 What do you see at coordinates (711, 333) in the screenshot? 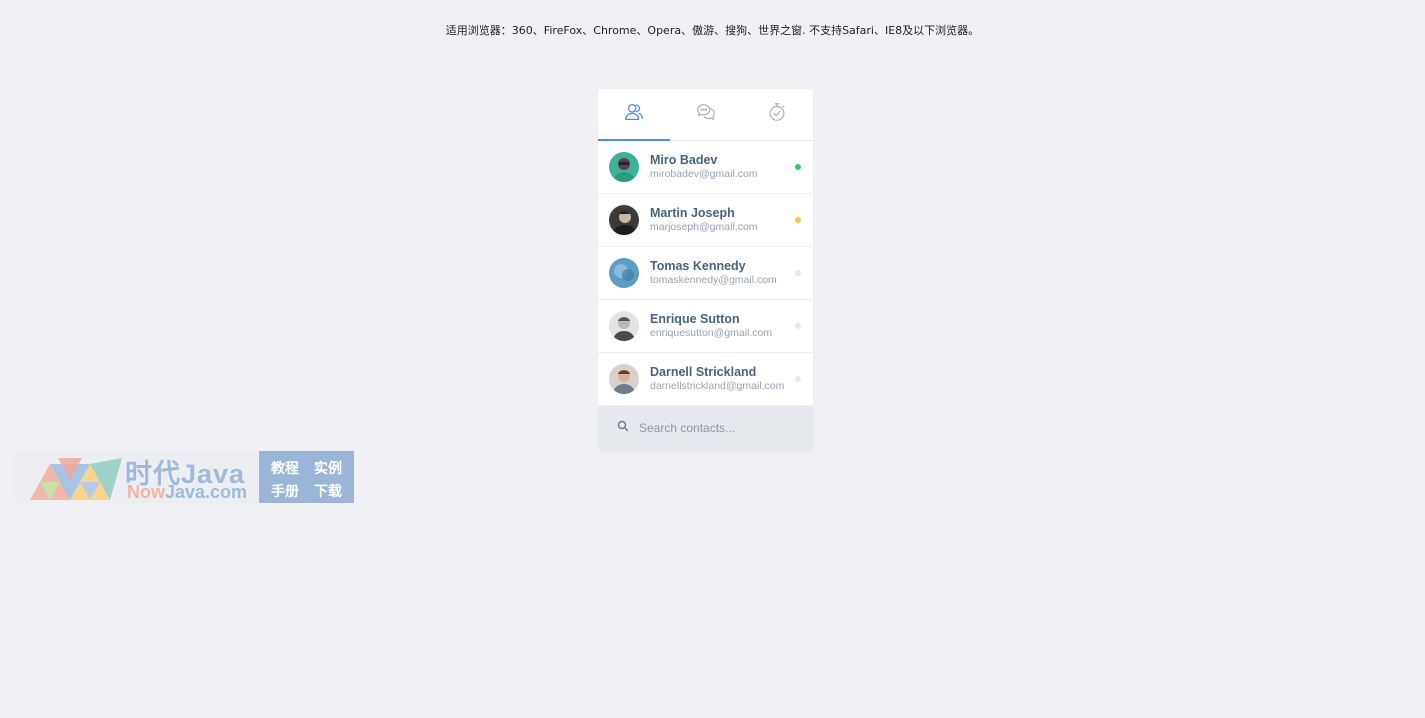
I see `contact-email: enriquesutton@gmail.com` at bounding box center [711, 333].